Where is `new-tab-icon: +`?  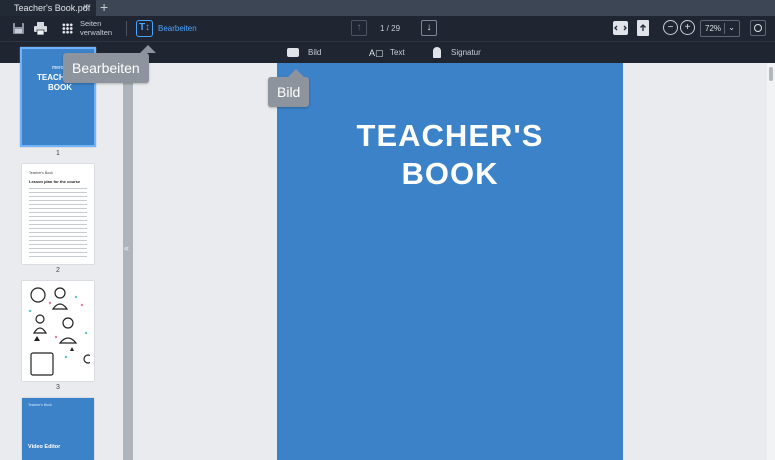 new-tab-icon: + is located at coordinates (104, 7).